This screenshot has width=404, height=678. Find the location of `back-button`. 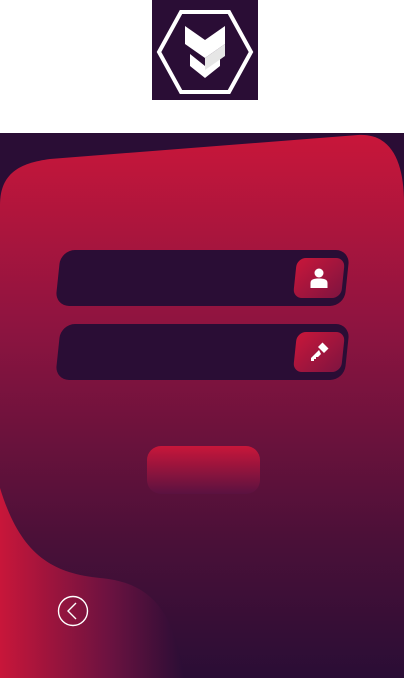

back-button is located at coordinates (73, 611).